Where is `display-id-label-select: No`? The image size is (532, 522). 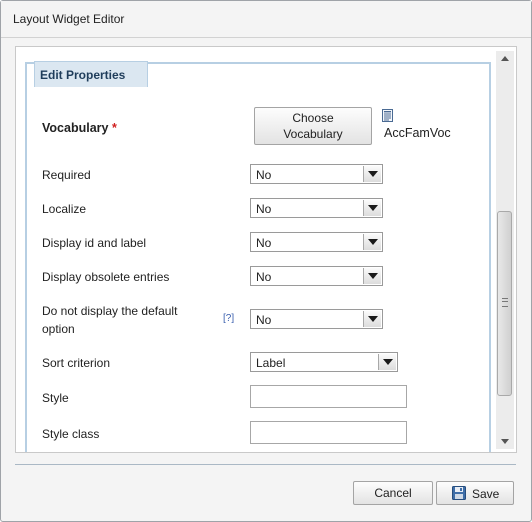
display-id-label-select: No is located at coordinates (316, 242).